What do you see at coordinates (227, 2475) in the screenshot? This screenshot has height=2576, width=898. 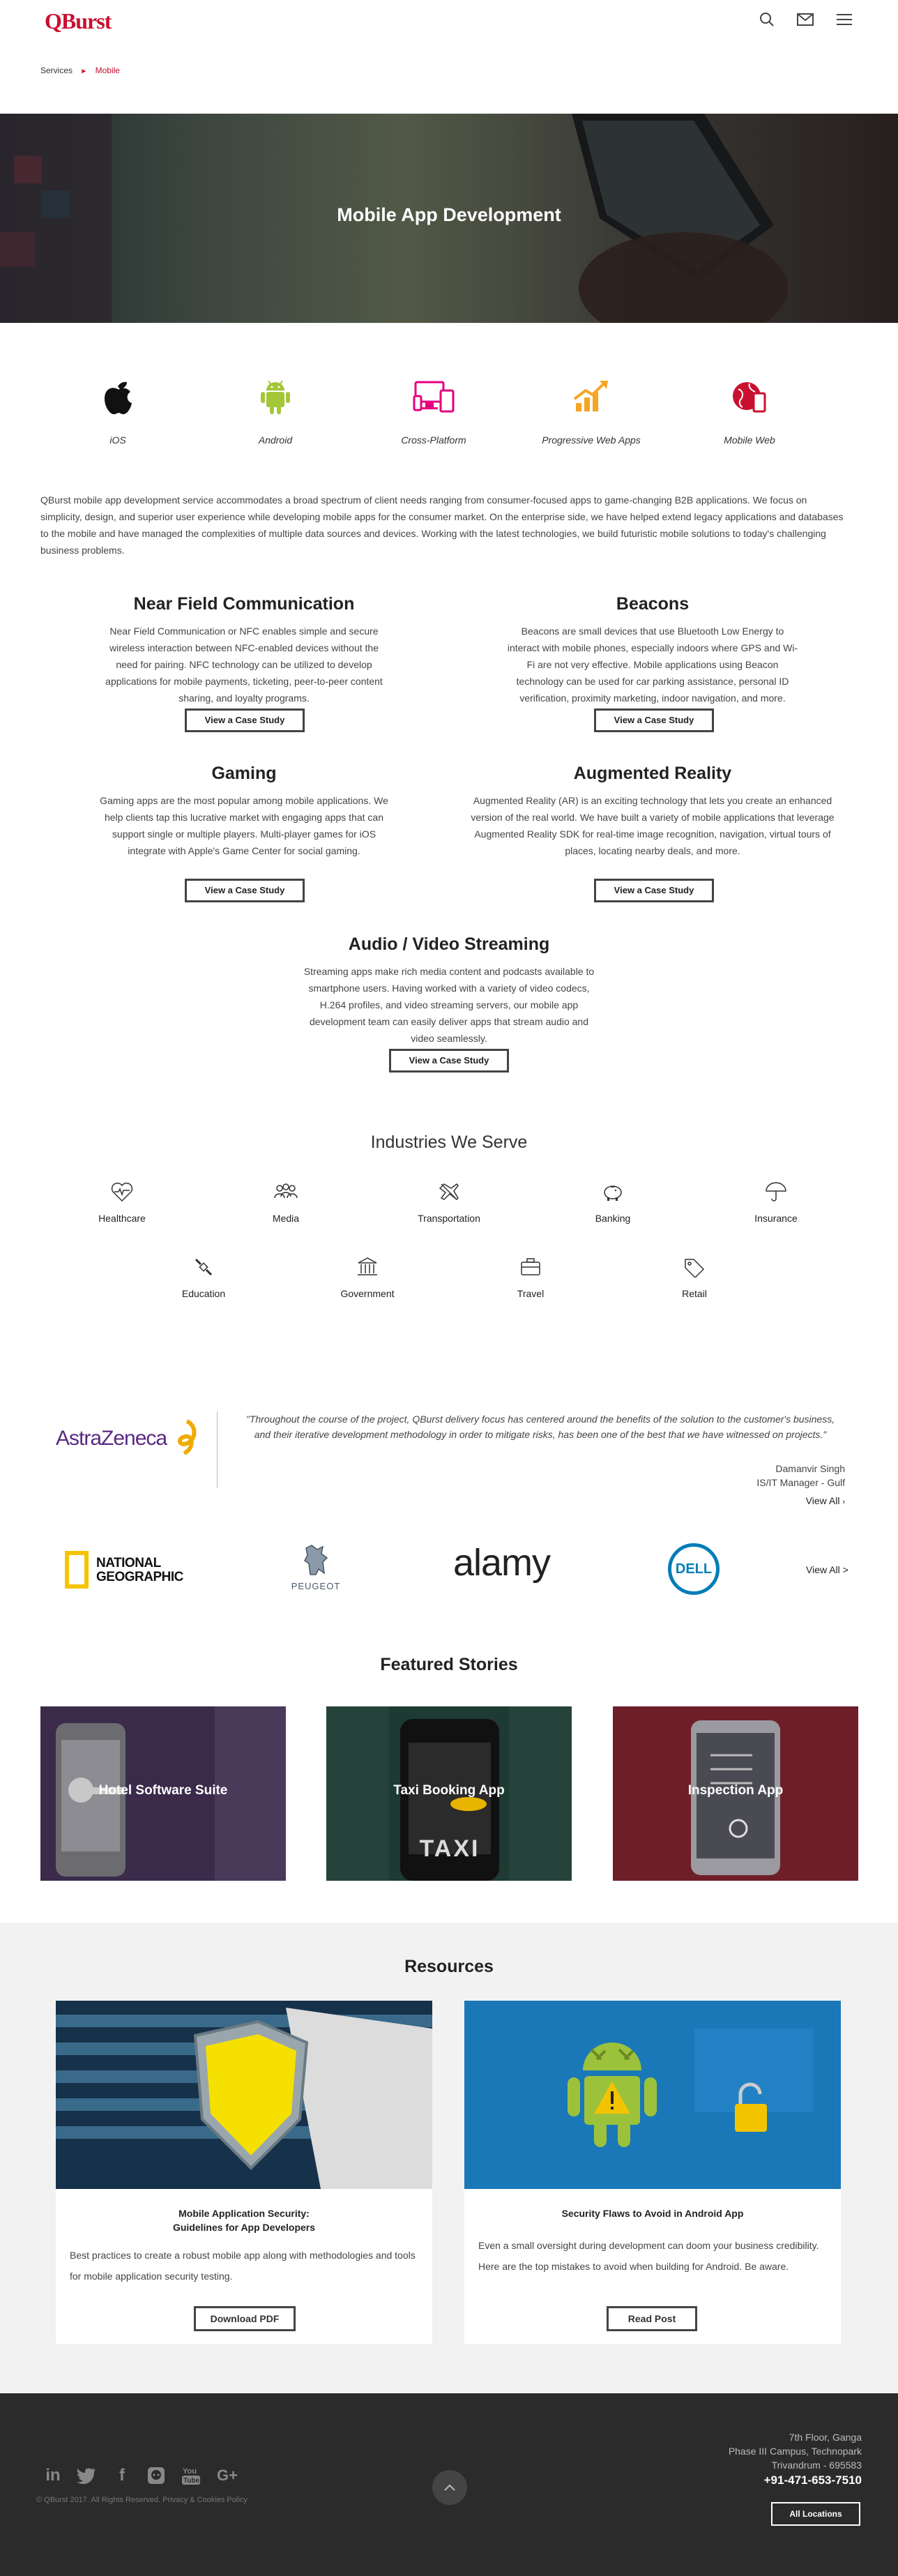 I see `google-plus-icon: G+` at bounding box center [227, 2475].